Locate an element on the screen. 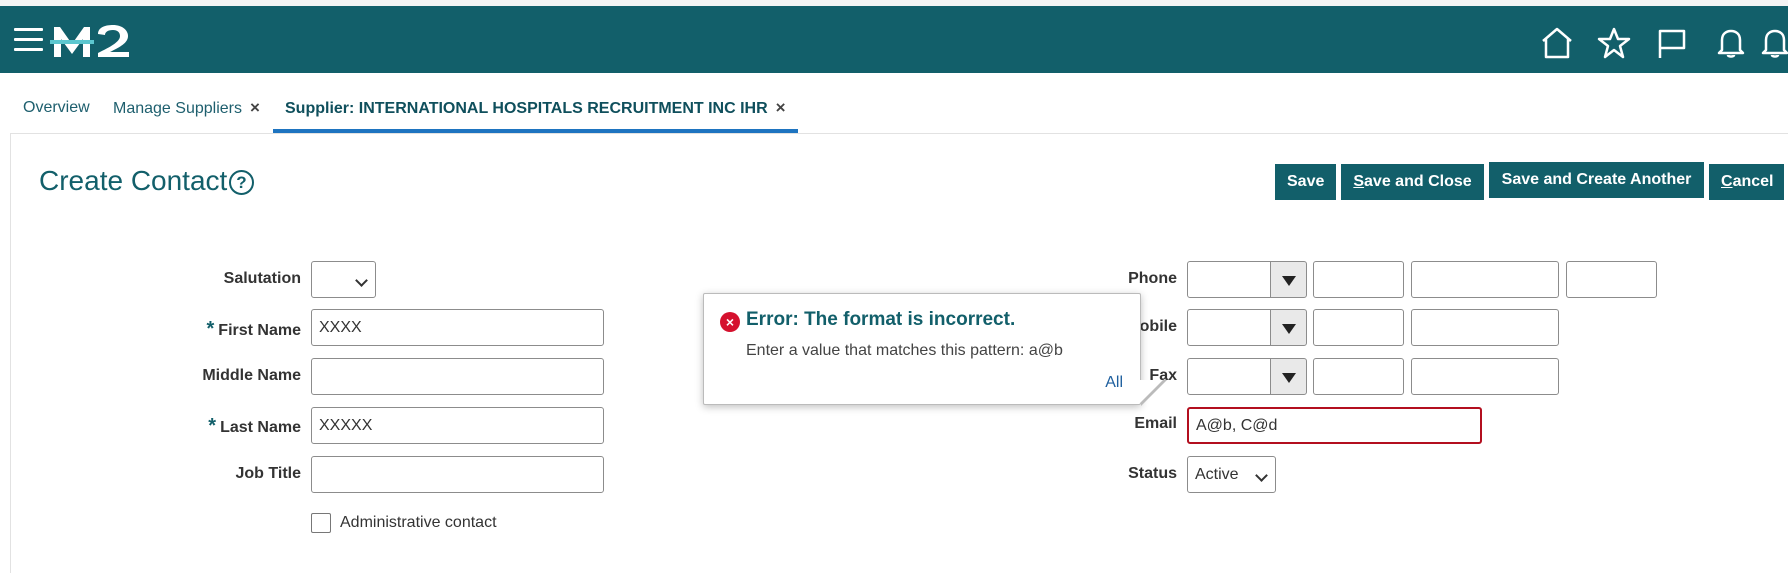  app-header is located at coordinates (894, 39).